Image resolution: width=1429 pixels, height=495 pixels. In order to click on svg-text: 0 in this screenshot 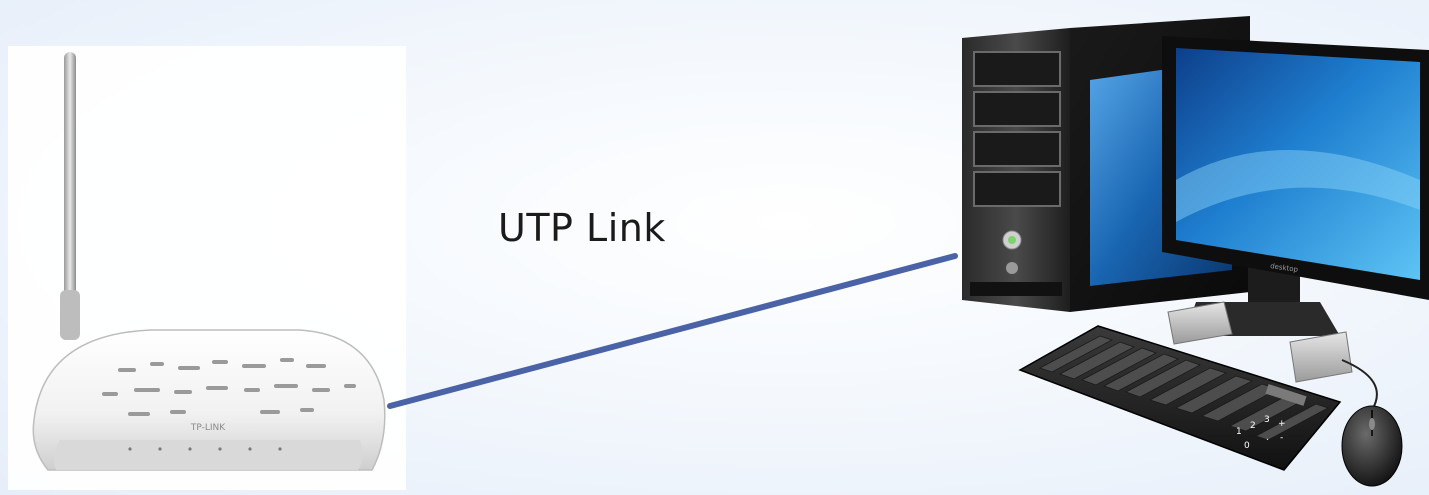, I will do `click(1247, 446)`.